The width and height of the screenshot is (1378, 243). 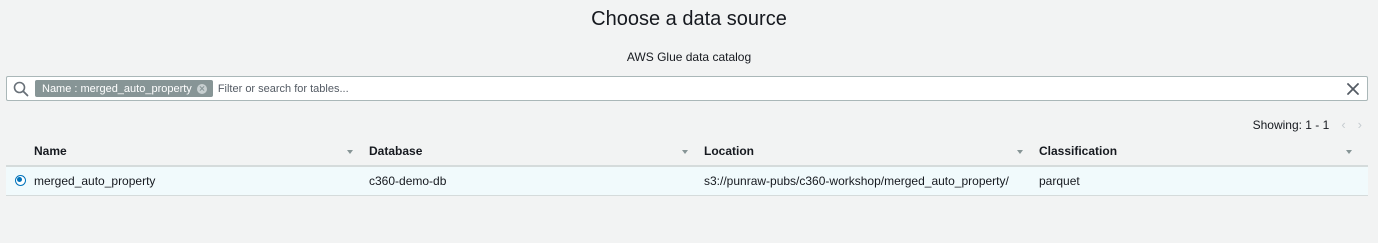 I want to click on chevron-left-icon: ‹, so click(x=1343, y=124).